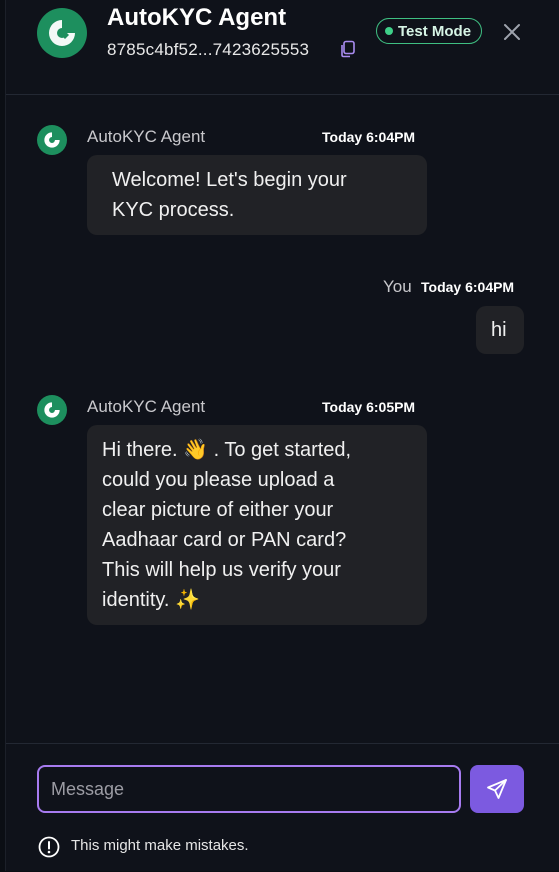 This screenshot has width=559, height=872. Describe the element at coordinates (197, 17) in the screenshot. I see `agent-title: AutoKYC Agent` at that location.